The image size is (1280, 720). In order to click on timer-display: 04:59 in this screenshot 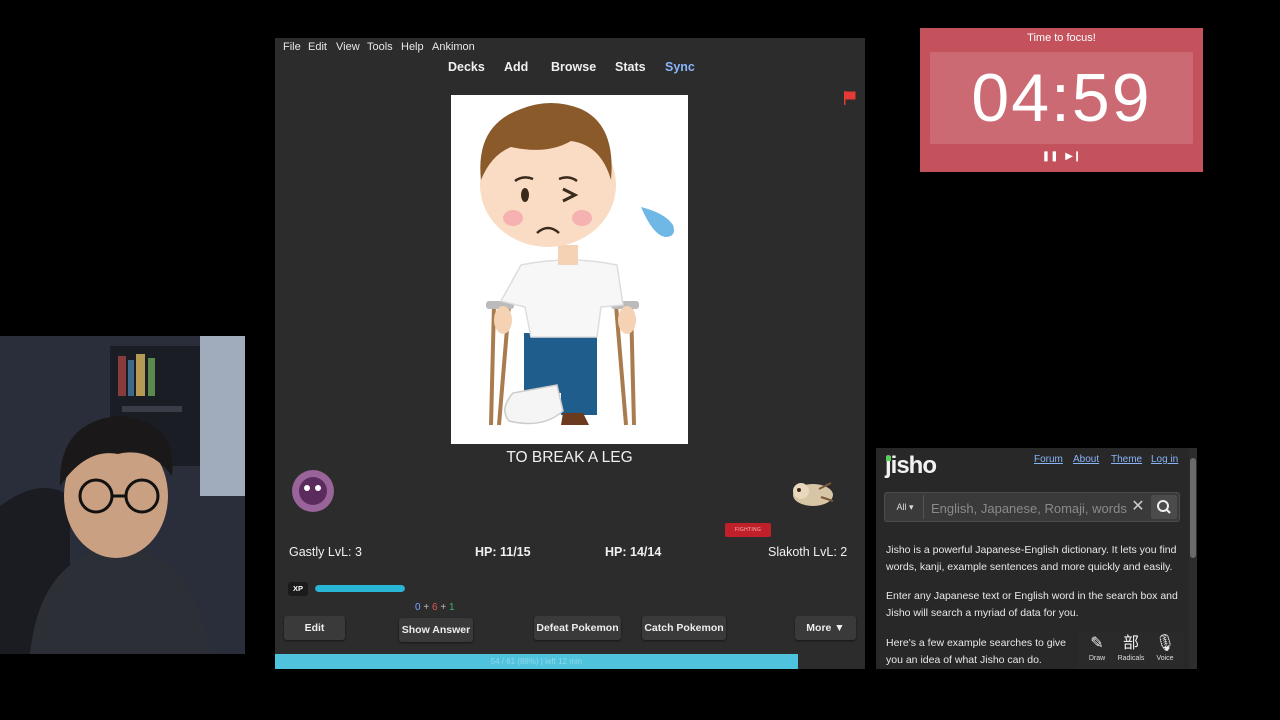, I will do `click(1061, 98)`.